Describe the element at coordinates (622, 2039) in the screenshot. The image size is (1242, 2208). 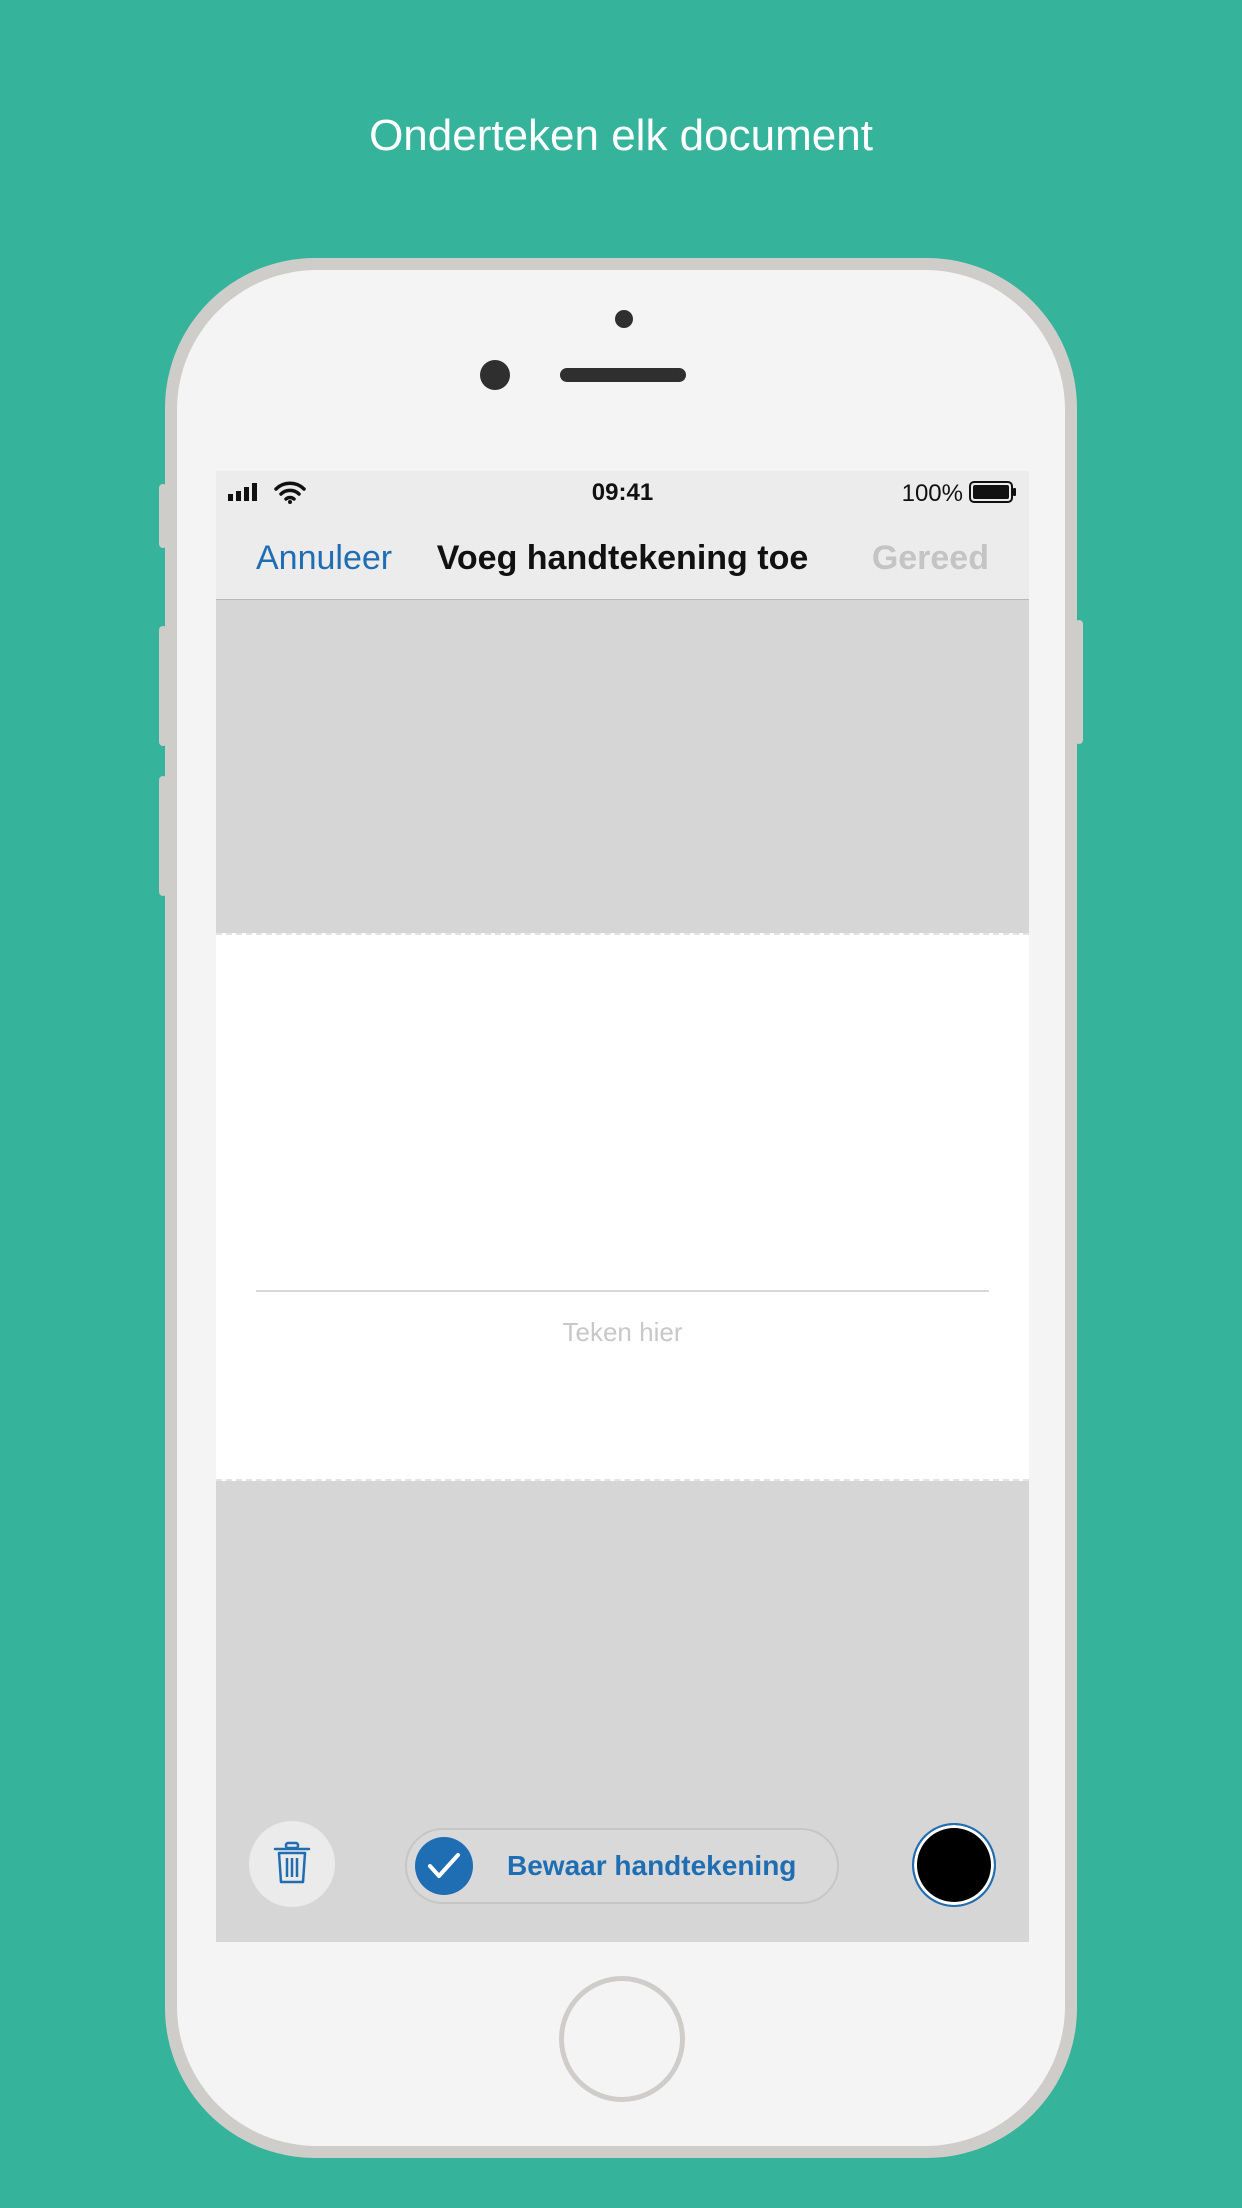
I see `home-button` at that location.